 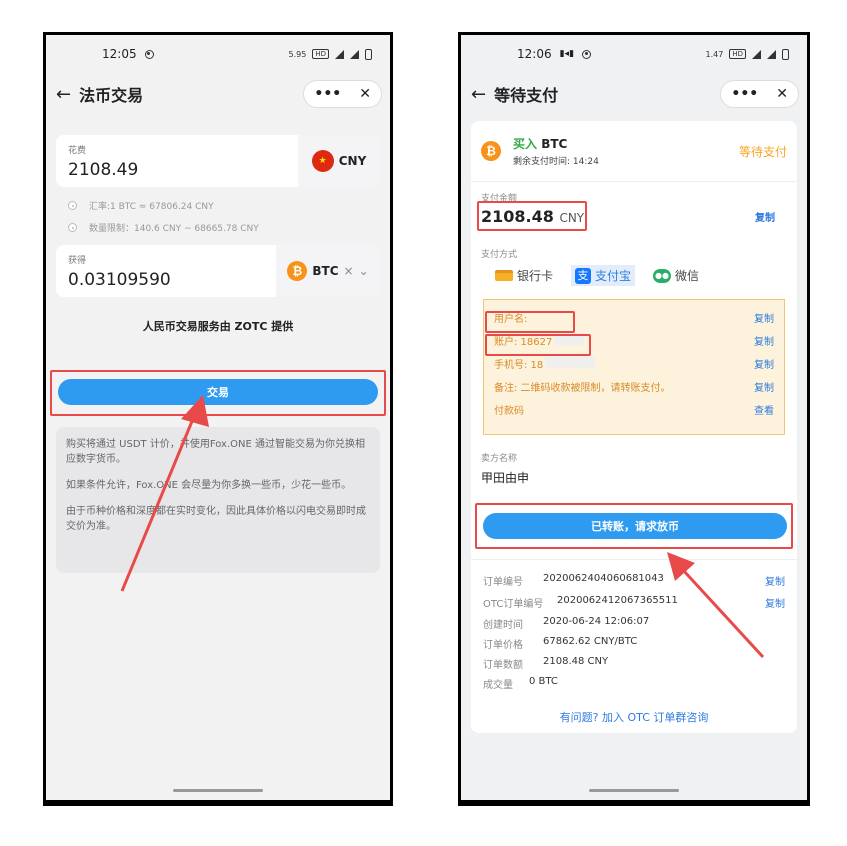 What do you see at coordinates (195, 411) in the screenshot?
I see `arrow-head` at bounding box center [195, 411].